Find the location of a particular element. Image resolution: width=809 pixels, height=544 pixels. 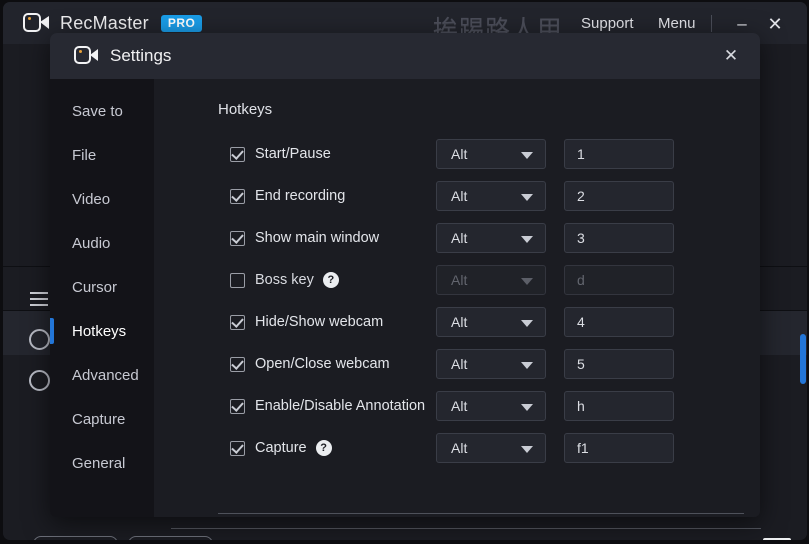

hotkey-label: End recording is located at coordinates (300, 196).